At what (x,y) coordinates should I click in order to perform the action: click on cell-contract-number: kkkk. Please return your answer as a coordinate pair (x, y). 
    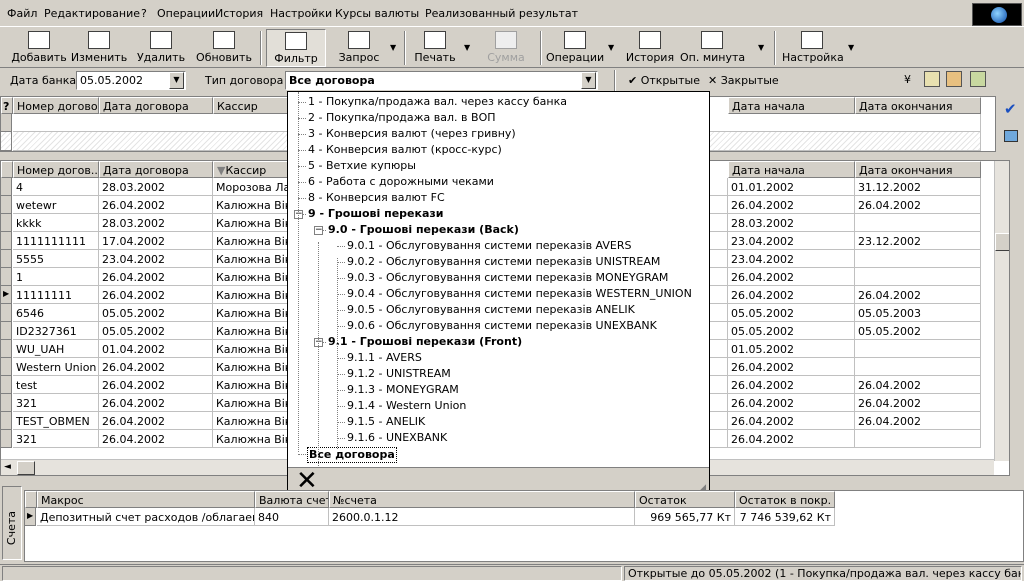
    Looking at the image, I should click on (56, 223).